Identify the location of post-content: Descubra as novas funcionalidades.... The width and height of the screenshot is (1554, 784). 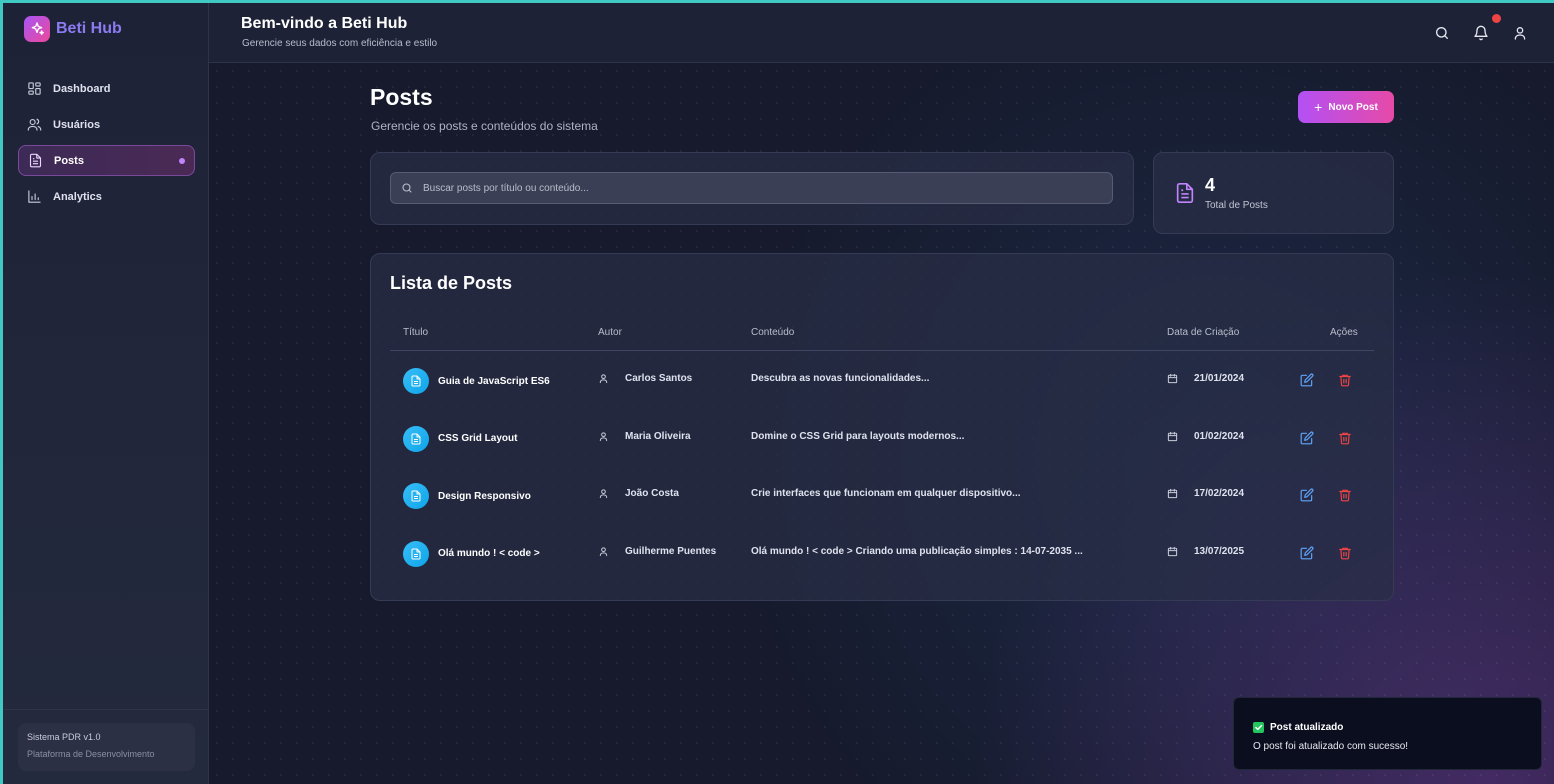
(840, 378).